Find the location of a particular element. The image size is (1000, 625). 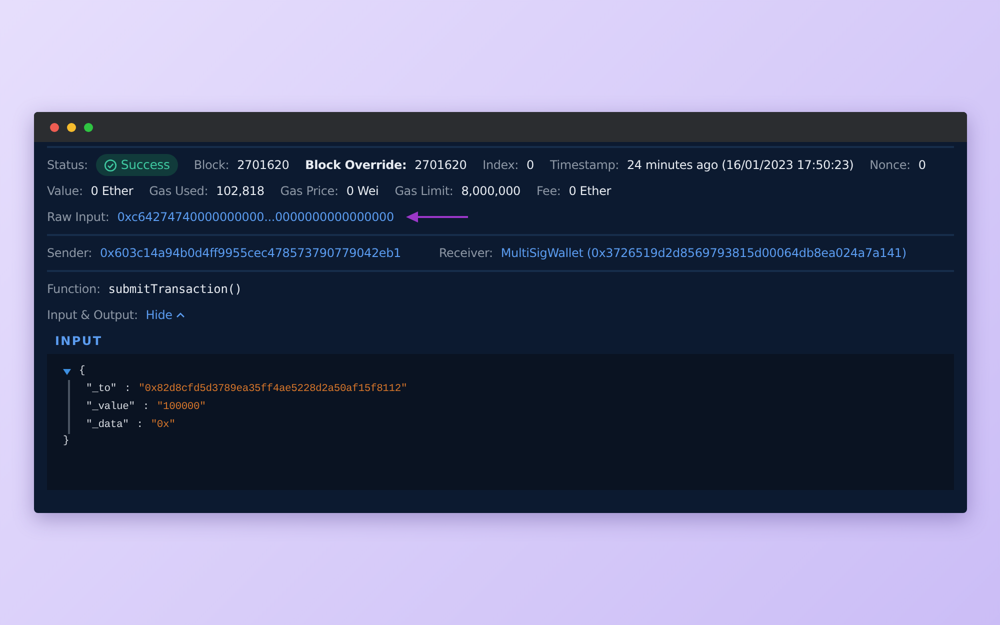

maximize-button is located at coordinates (88, 127).